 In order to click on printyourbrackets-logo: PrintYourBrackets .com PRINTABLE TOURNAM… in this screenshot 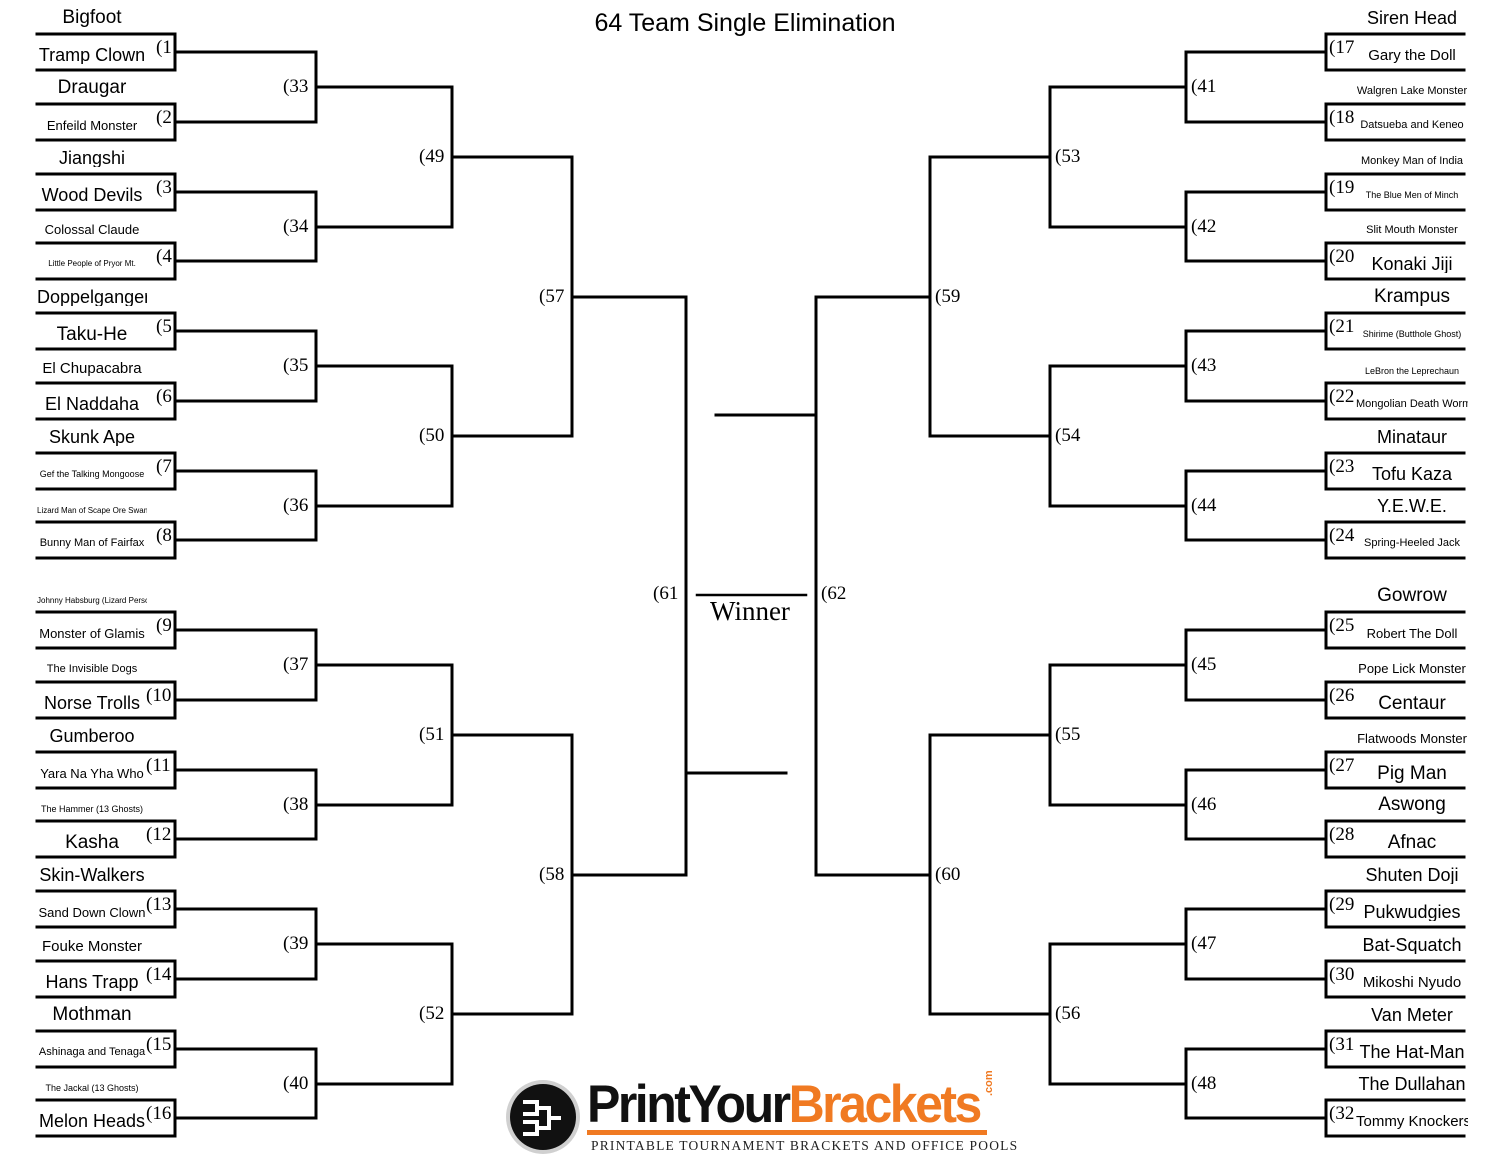, I will do `click(761, 1114)`.